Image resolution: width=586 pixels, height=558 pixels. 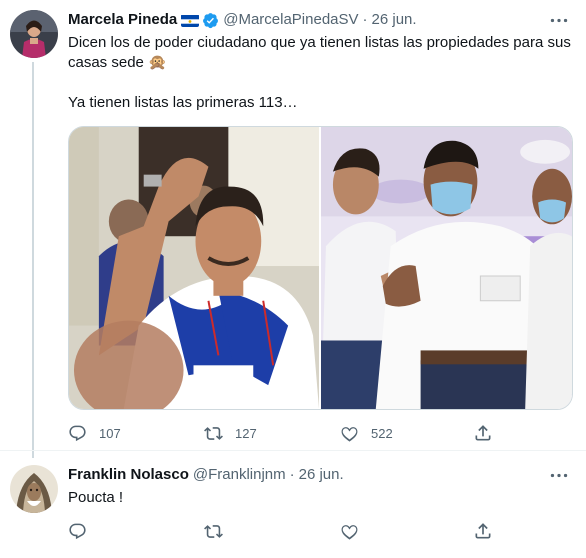 What do you see at coordinates (320, 83) in the screenshot?
I see `tweet-text-blank` at bounding box center [320, 83].